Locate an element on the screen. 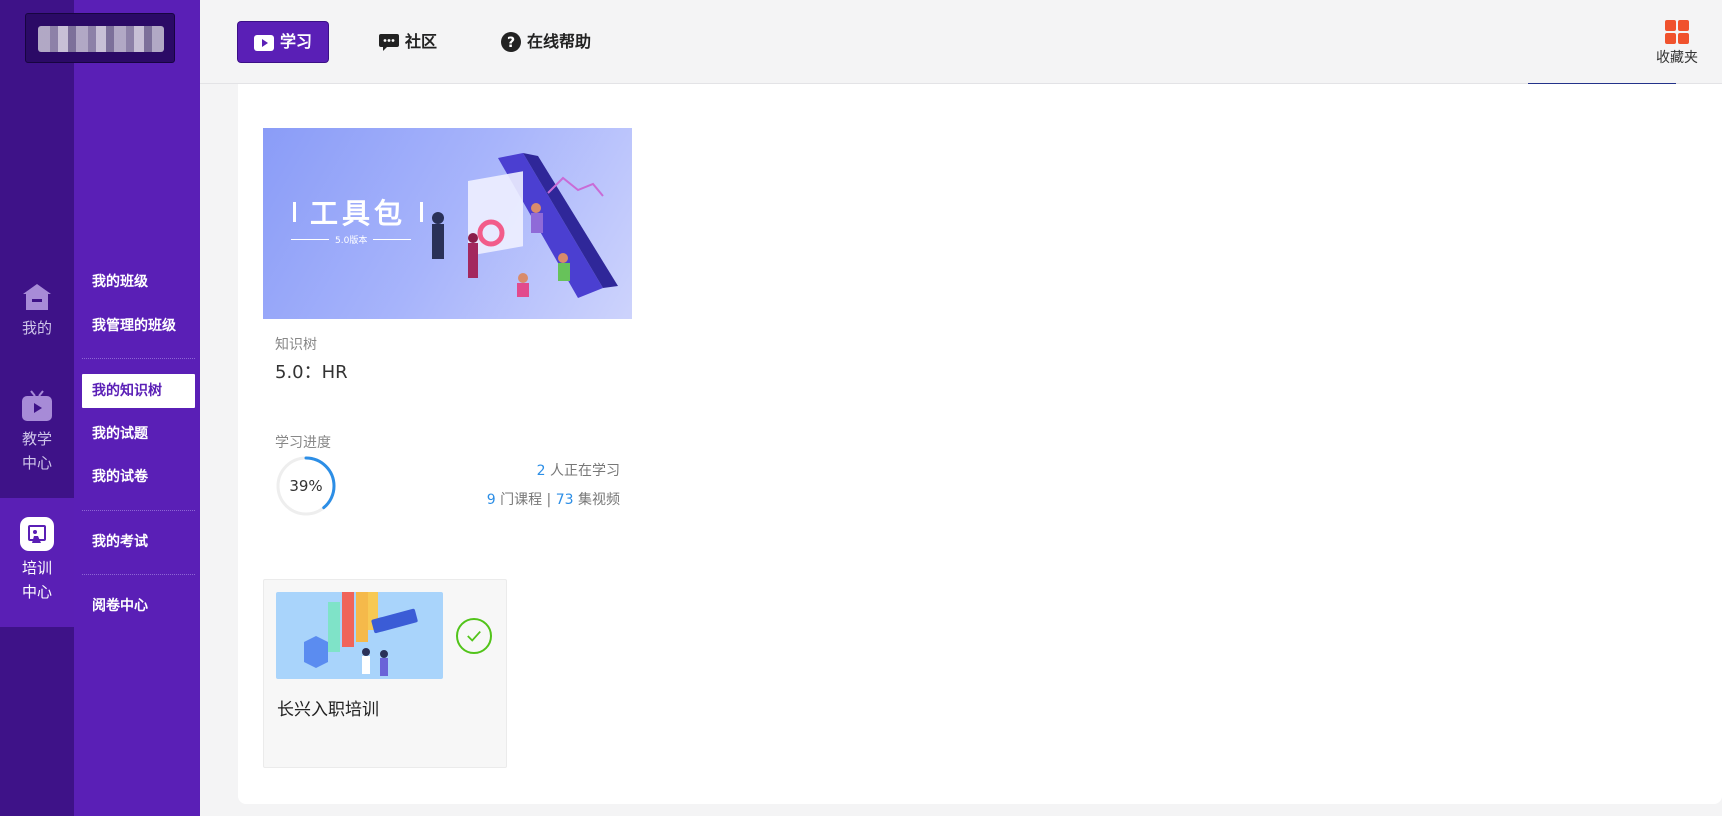  knowledge-tree-card: 工具包 5.0版本 is located at coordinates (447, 223).